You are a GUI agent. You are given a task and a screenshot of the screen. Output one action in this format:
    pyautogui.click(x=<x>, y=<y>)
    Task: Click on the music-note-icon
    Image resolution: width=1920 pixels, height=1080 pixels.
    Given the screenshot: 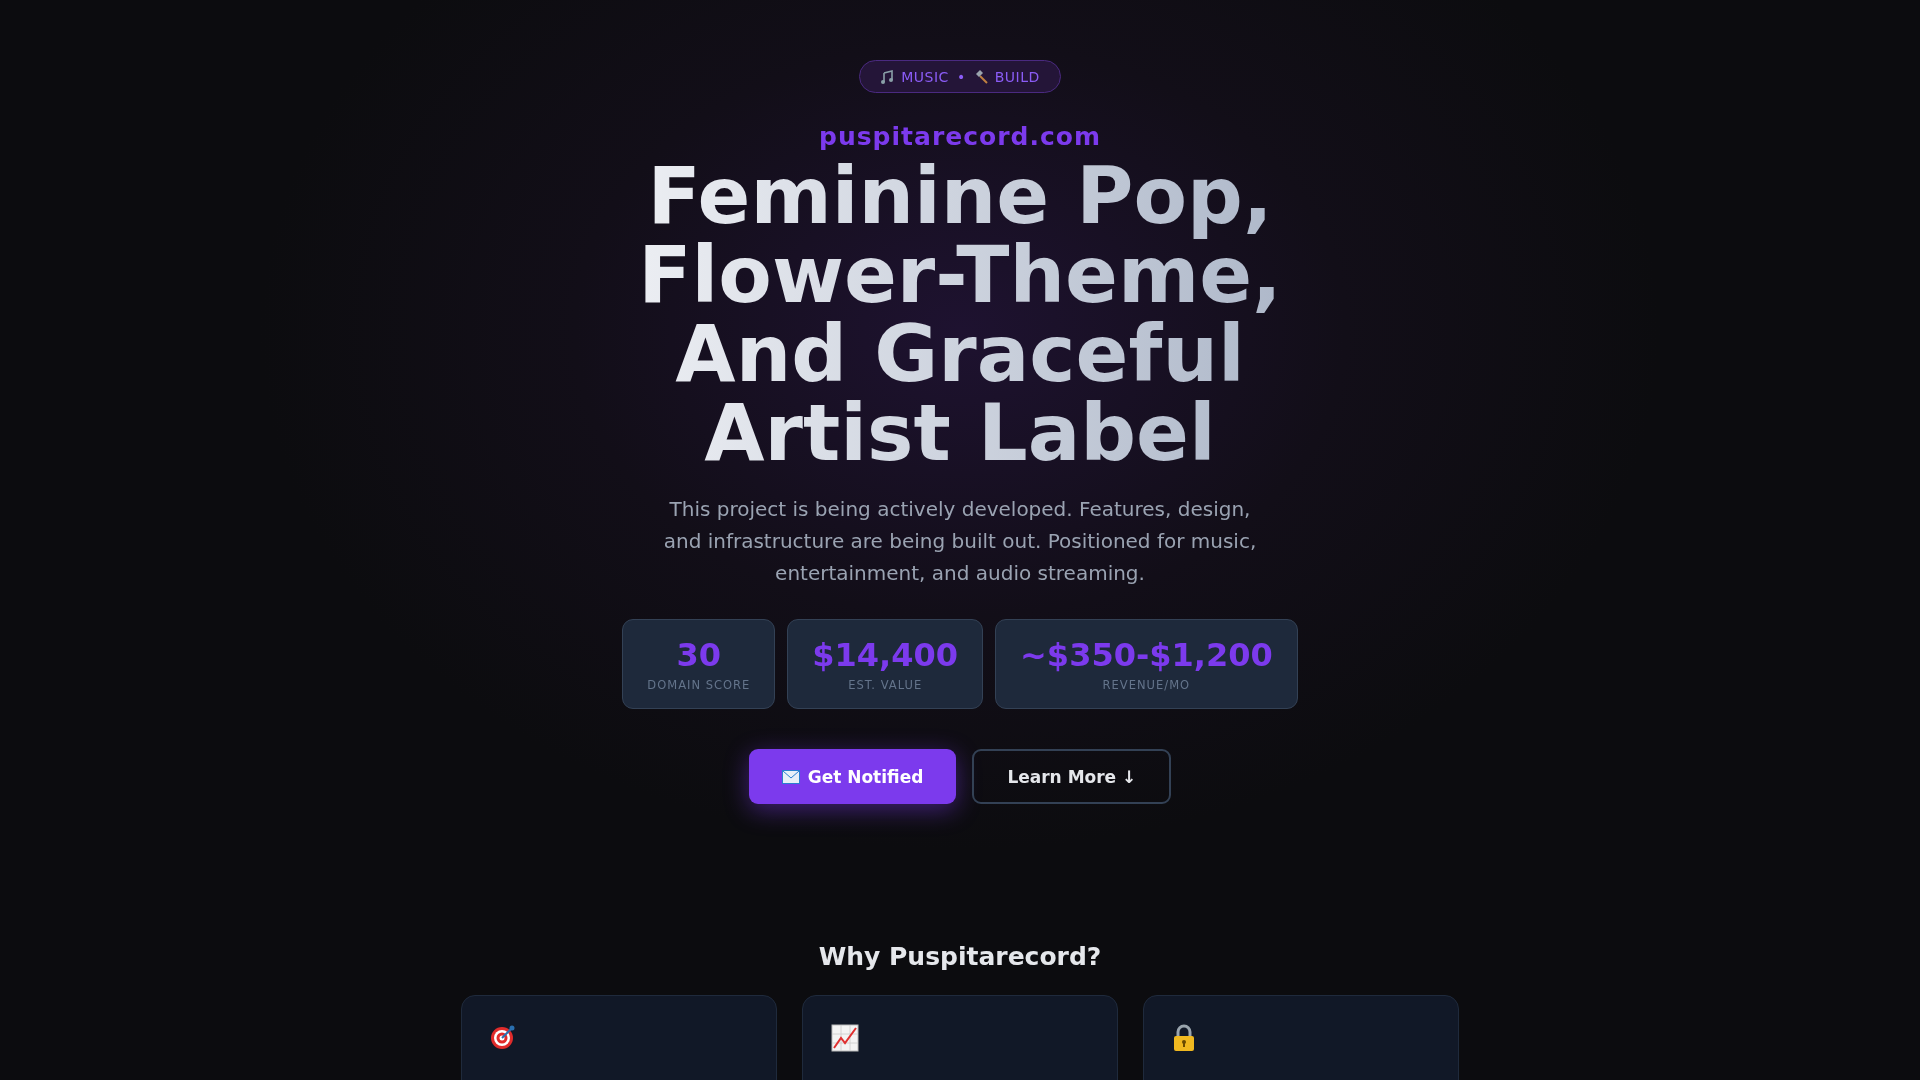 What is the action you would take?
    pyautogui.click(x=887, y=76)
    